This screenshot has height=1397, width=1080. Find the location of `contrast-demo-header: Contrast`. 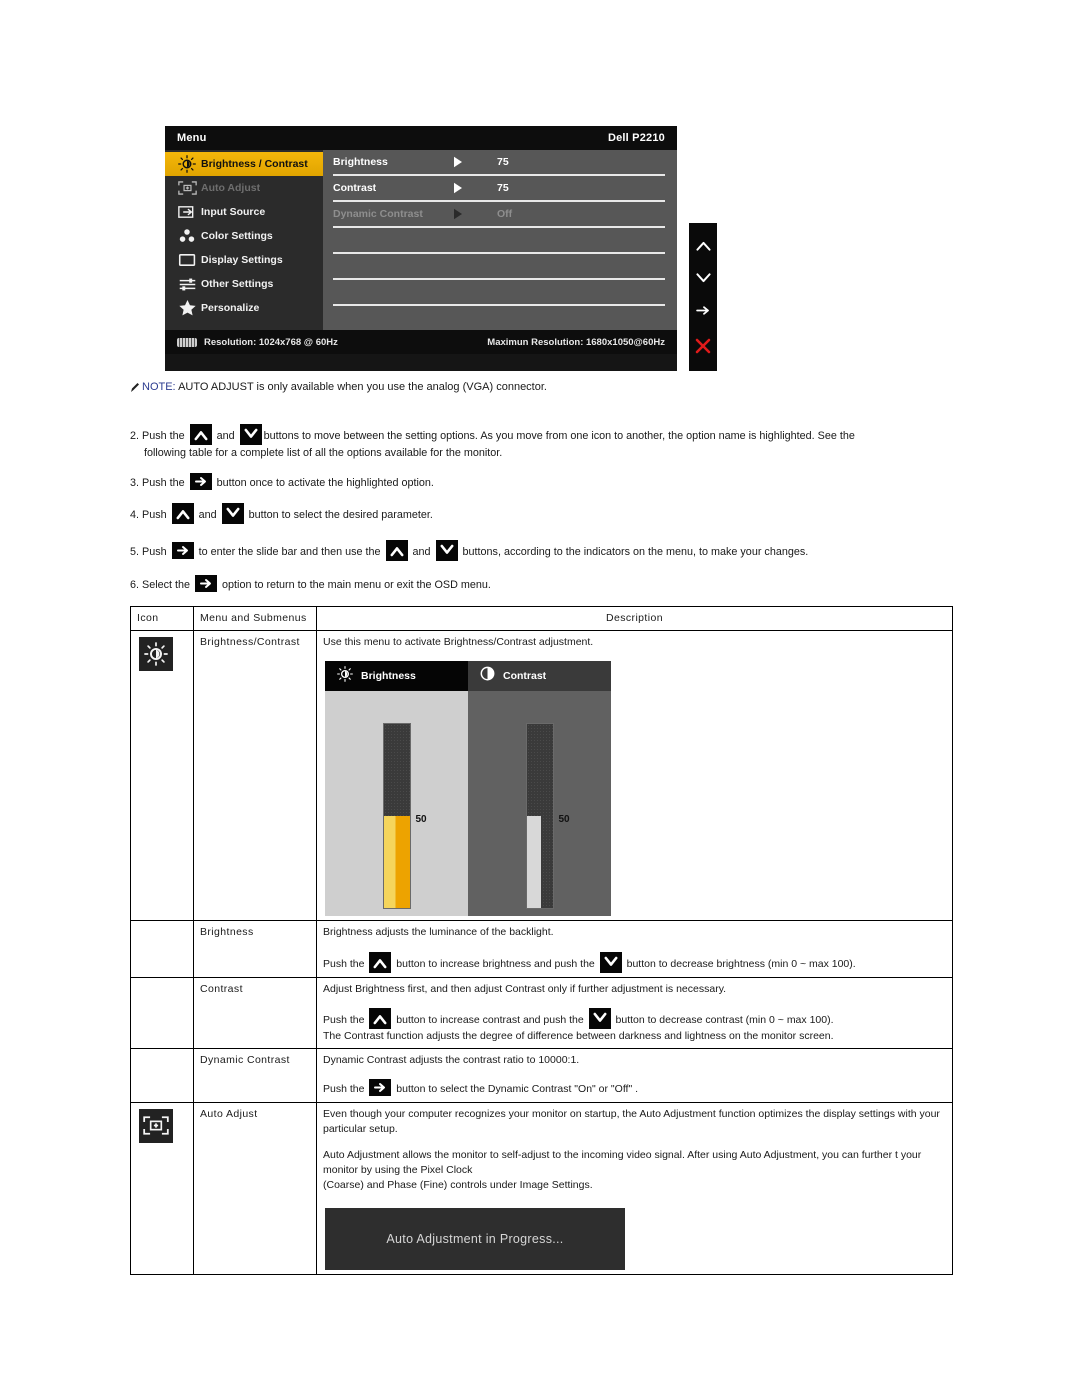

contrast-demo-header: Contrast is located at coordinates (539, 676).